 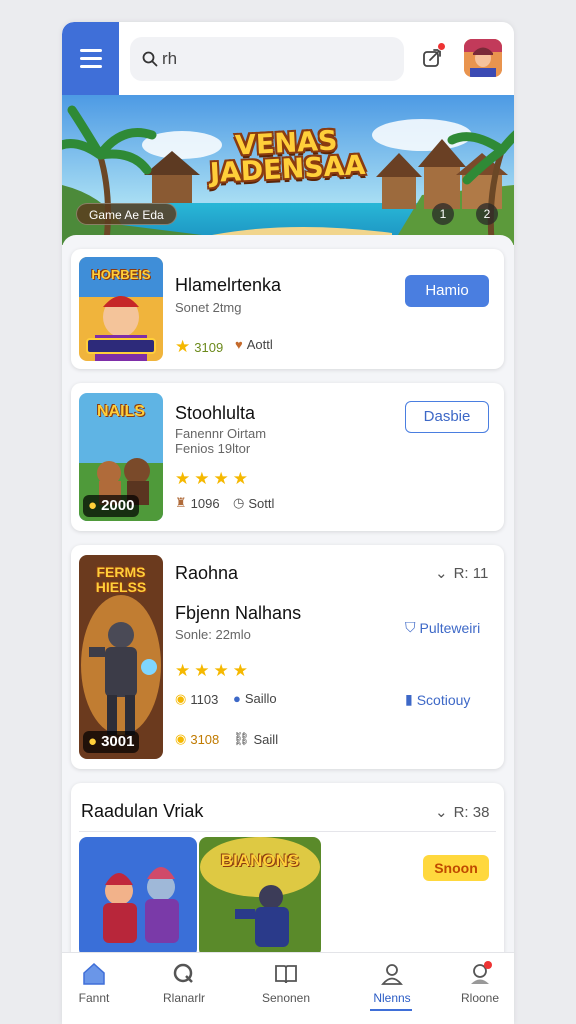 What do you see at coordinates (118, 505) in the screenshot?
I see `coin-value: 2000` at bounding box center [118, 505].